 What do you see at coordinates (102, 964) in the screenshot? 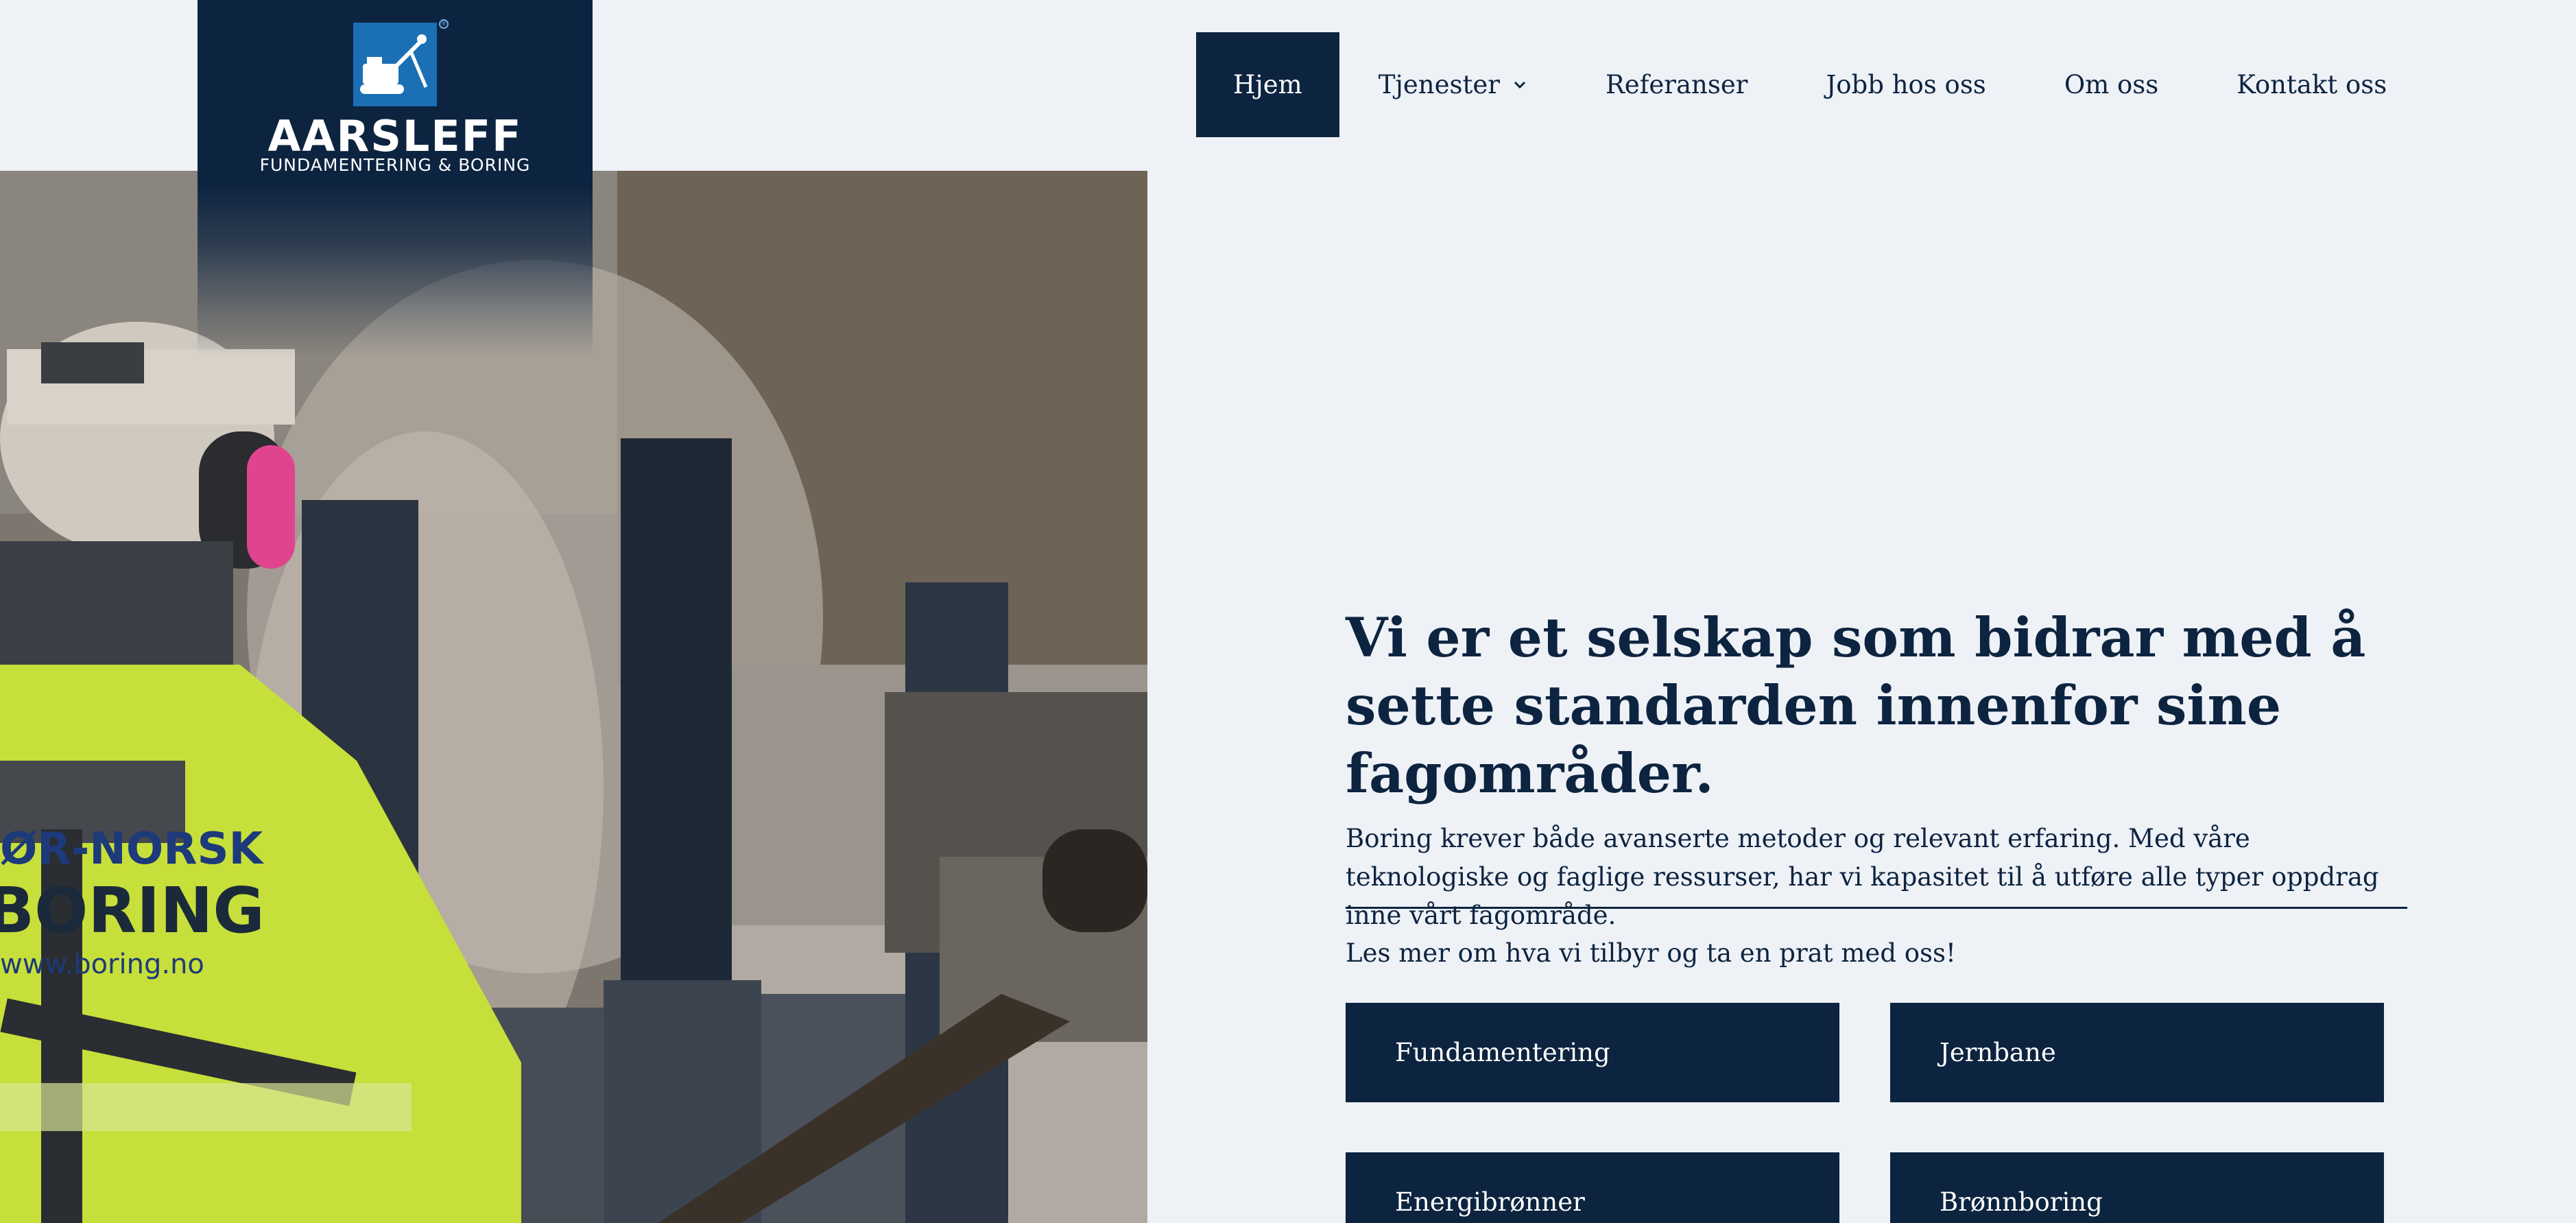
I see `jacket-text-line3: www.boring.no` at bounding box center [102, 964].